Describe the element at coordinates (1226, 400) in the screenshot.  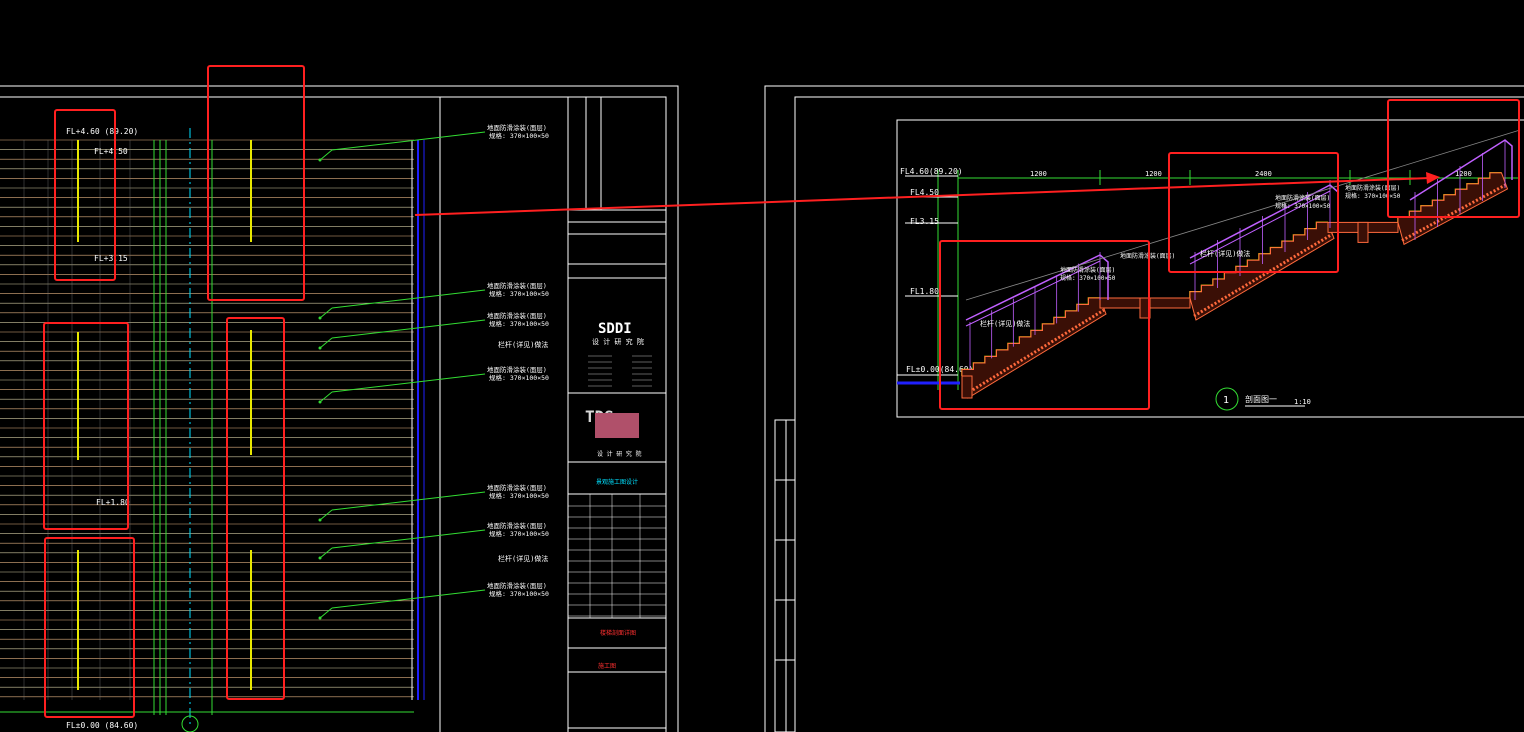
I see `section-number: 1` at that location.